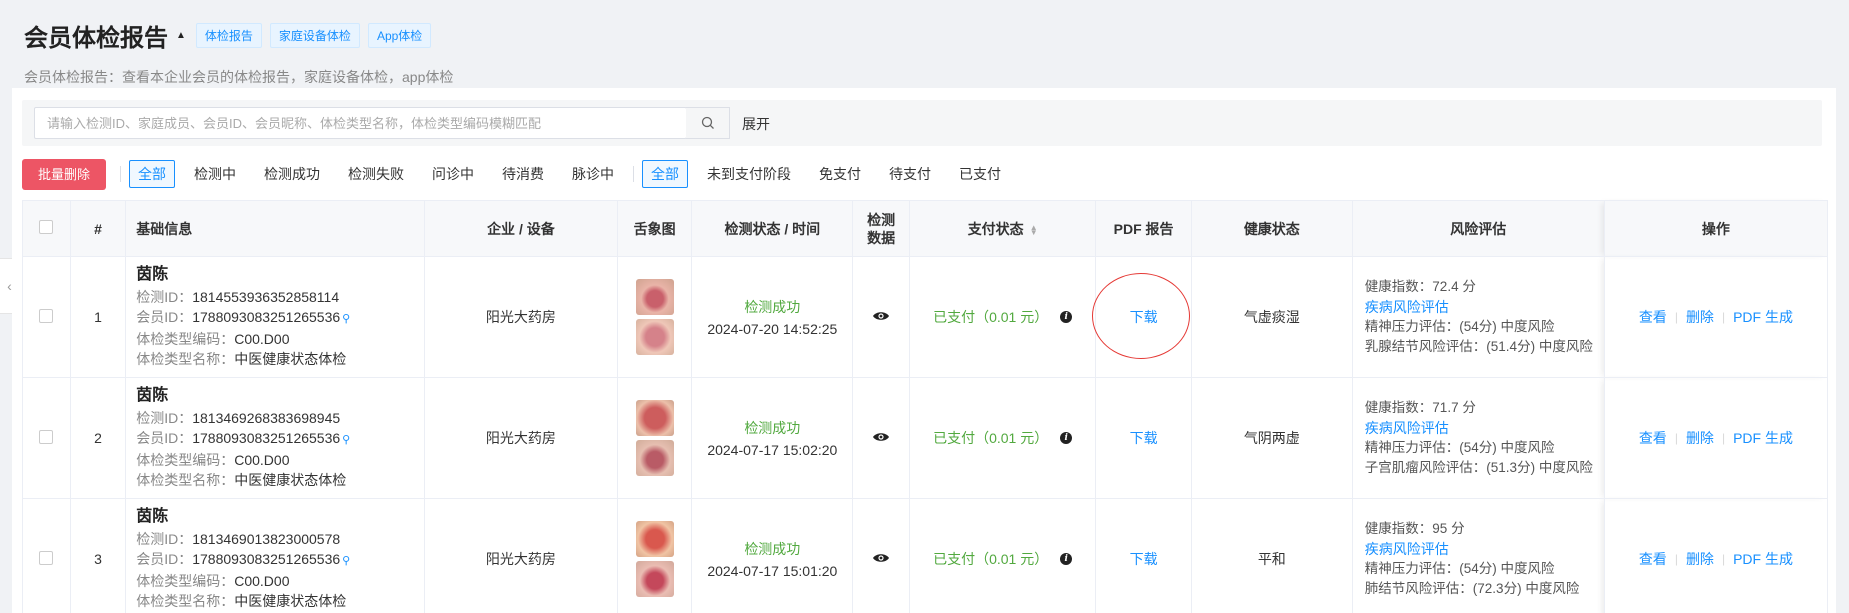 The image size is (1849, 613). What do you see at coordinates (1459, 447) in the screenshot?
I see `stress-risk: 精神压力评估：(54分) 中度风险` at bounding box center [1459, 447].